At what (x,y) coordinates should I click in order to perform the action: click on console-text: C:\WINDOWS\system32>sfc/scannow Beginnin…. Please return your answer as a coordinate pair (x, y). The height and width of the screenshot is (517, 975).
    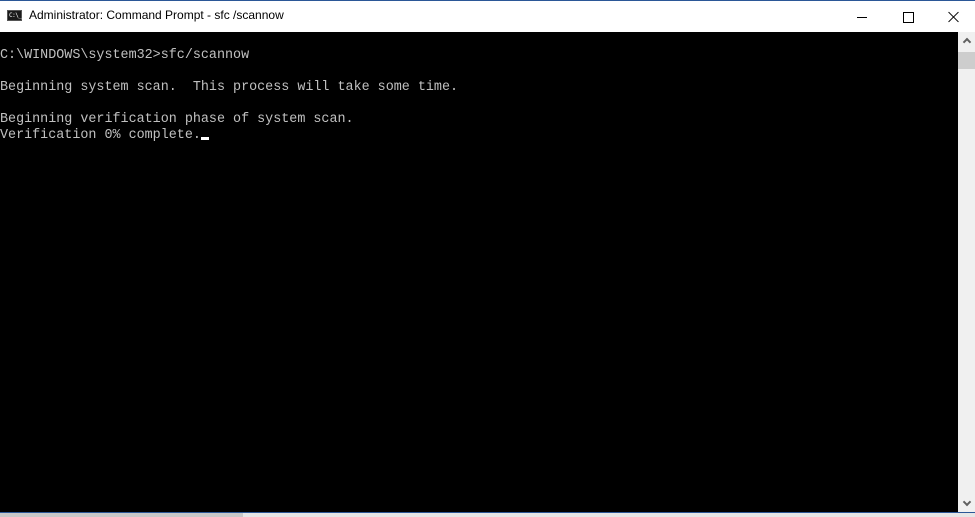
    Looking at the image, I should click on (229, 96).